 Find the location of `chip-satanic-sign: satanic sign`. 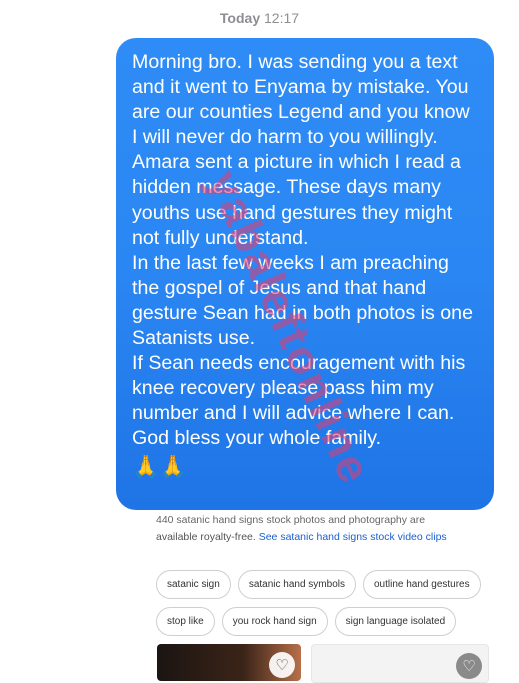

chip-satanic-sign: satanic sign is located at coordinates (193, 584).